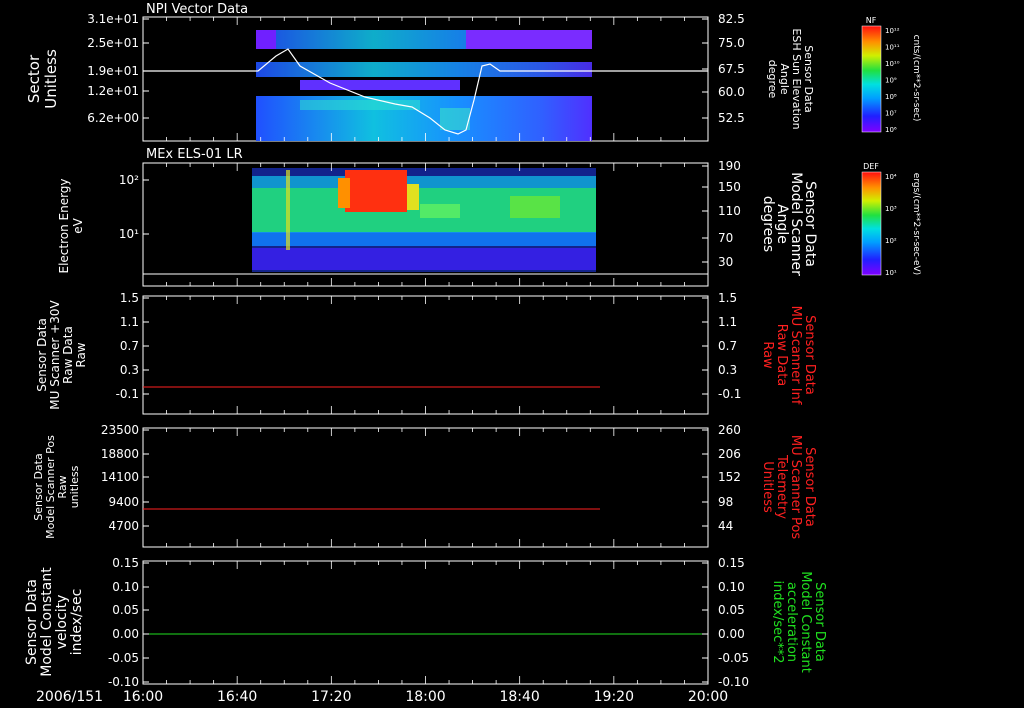 This screenshot has width=1024, height=708. I want to click on svg-text: unitless, so click(74, 486).